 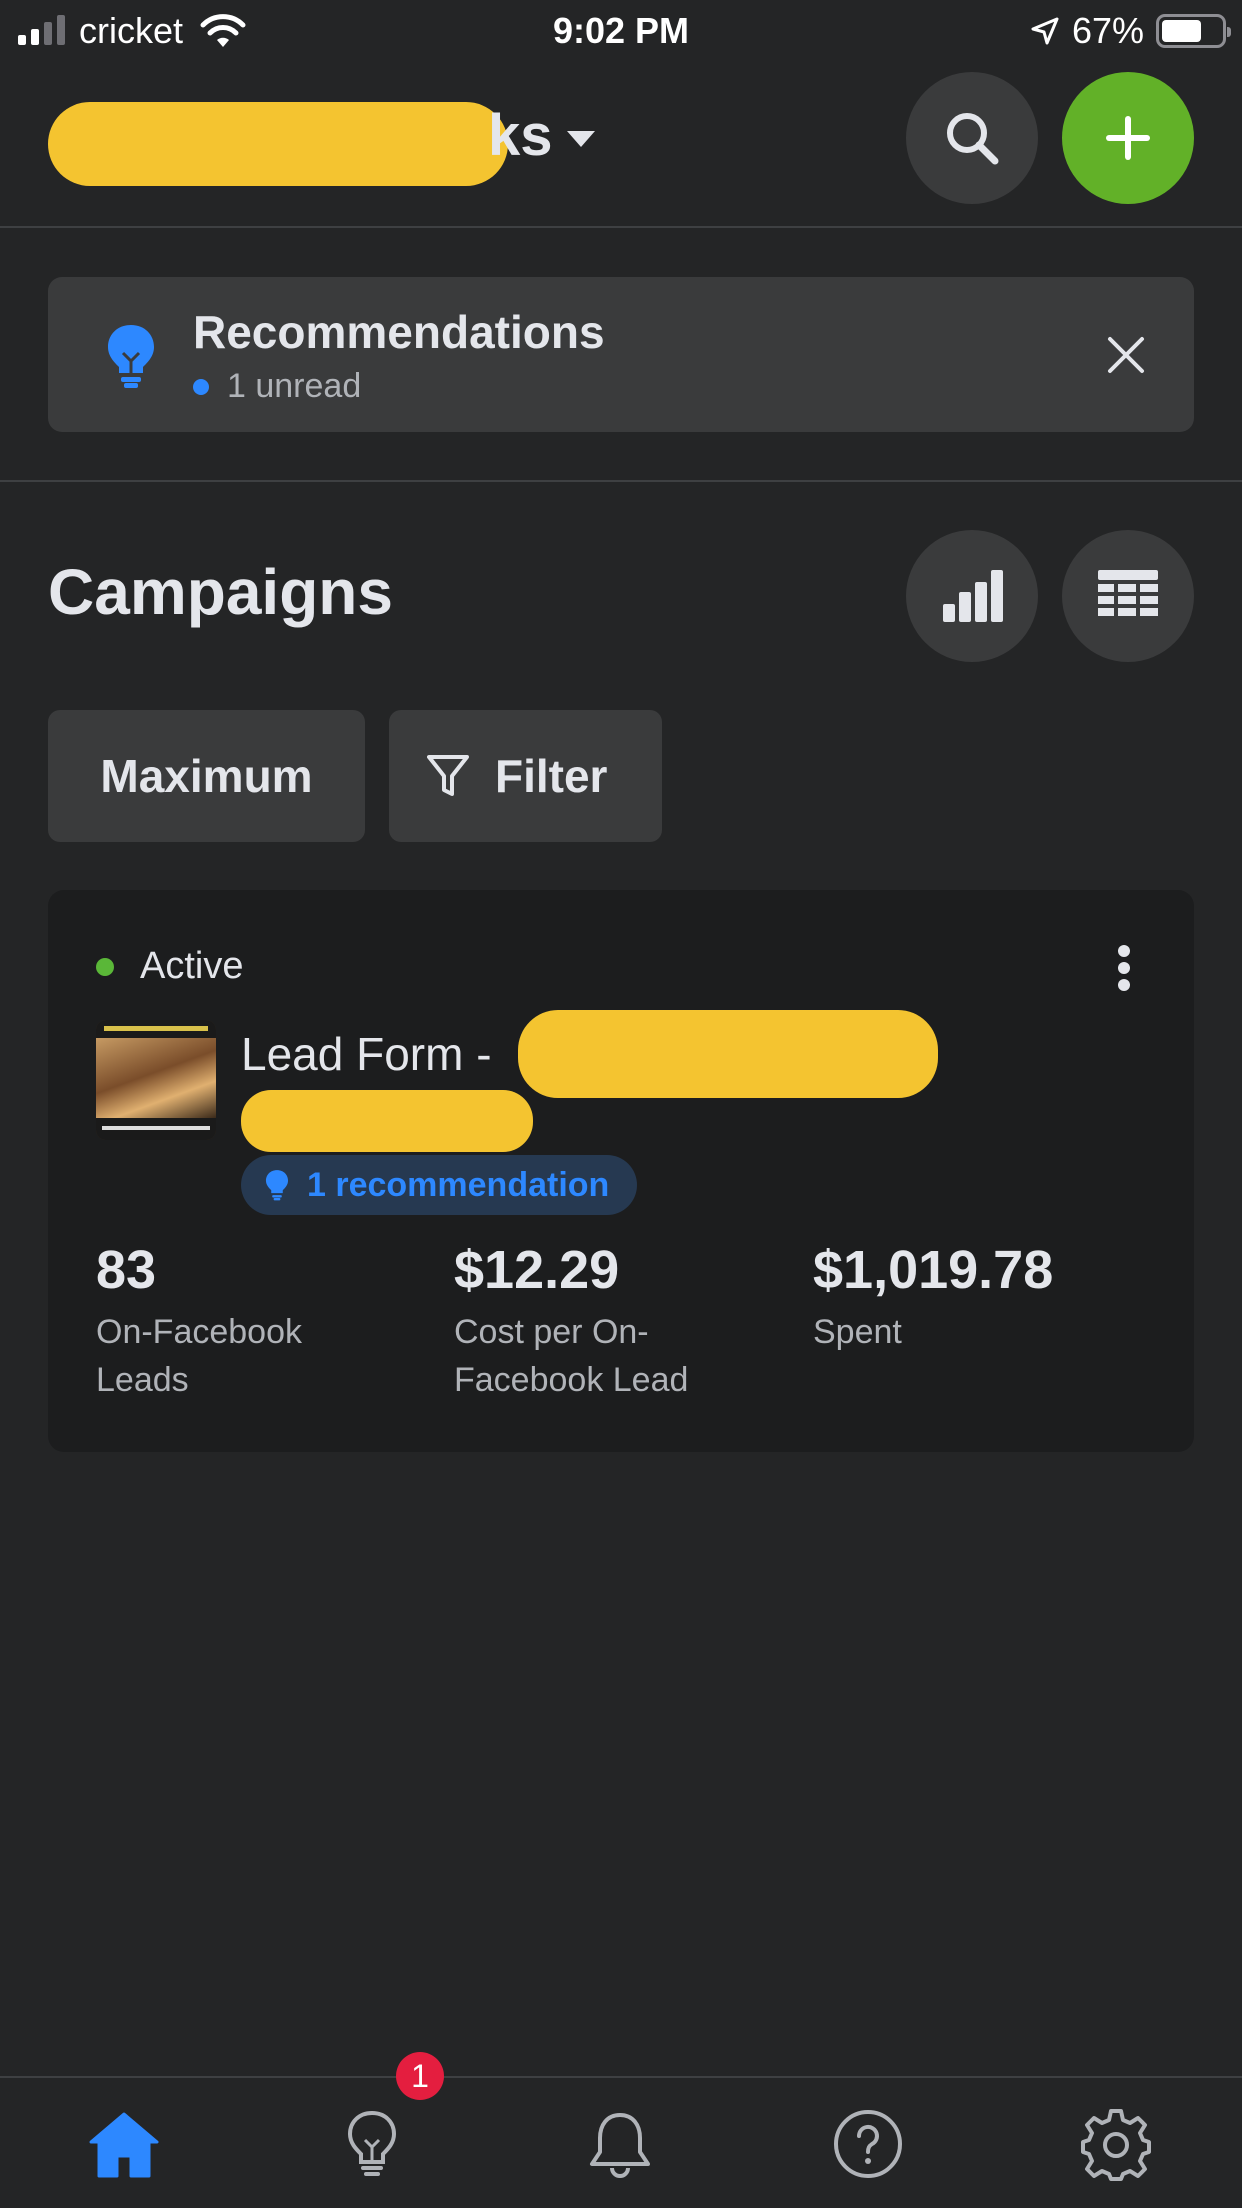 I want to click on header: ks, so click(x=621, y=145).